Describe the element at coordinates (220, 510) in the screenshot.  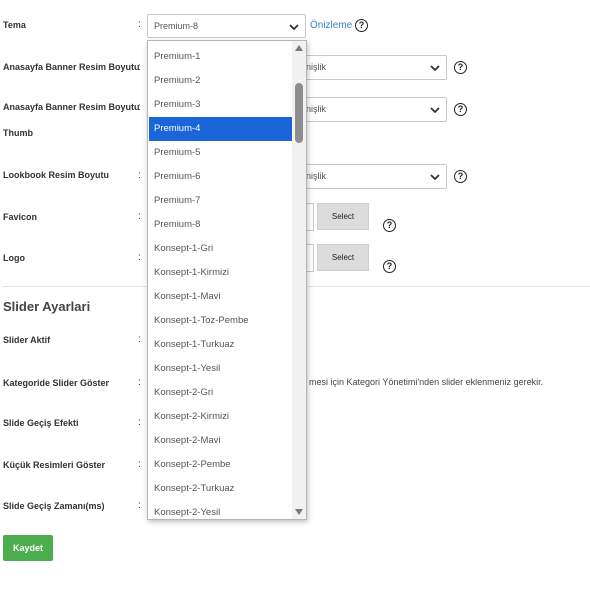
I see `dropdown-option: Konsept-2-Yesil` at that location.